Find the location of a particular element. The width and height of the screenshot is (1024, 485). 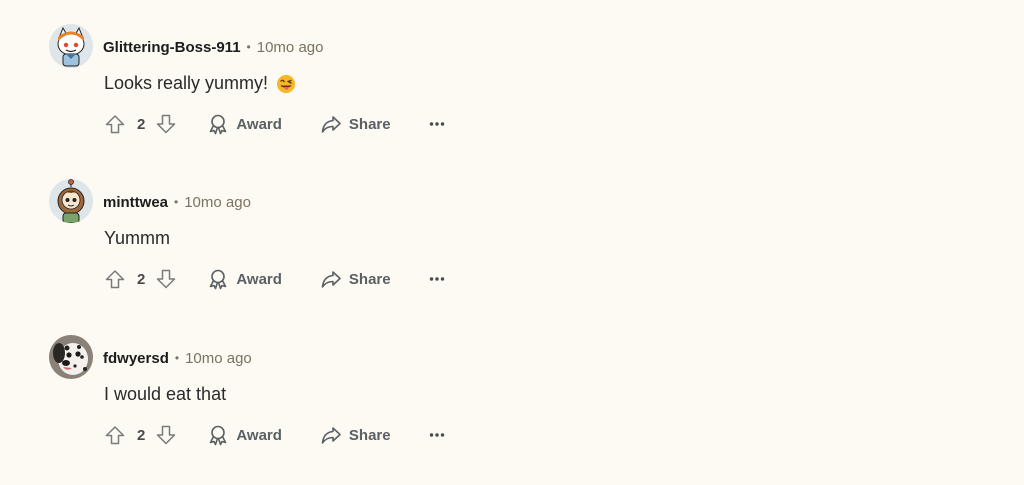

comment-body: Yummm is located at coordinates (137, 238).